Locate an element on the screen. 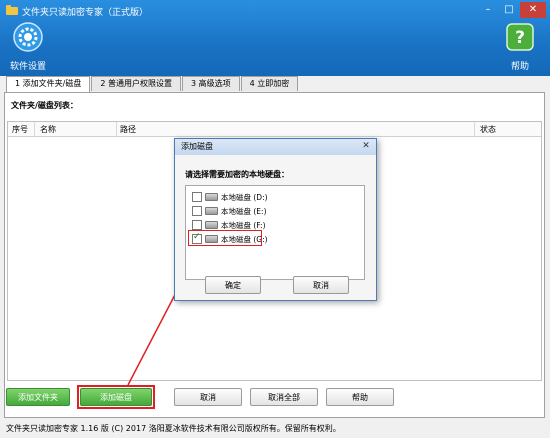 This screenshot has width=550, height=438. column-path: 路径 is located at coordinates (128, 129).